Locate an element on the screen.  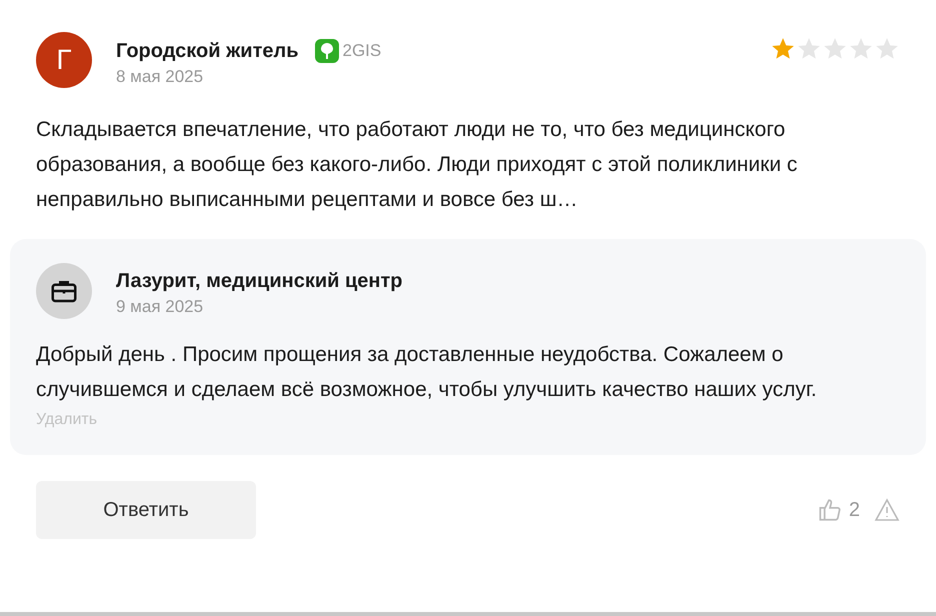
company-name: Лазурит, медицинский центр is located at coordinates (260, 281).